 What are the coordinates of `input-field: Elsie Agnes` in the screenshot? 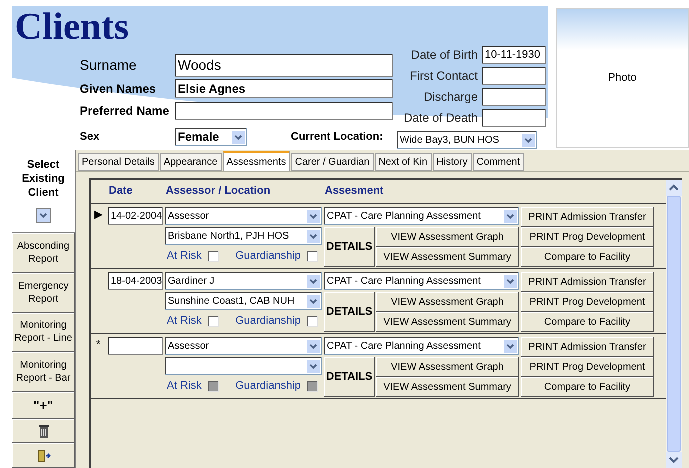 It's located at (284, 88).